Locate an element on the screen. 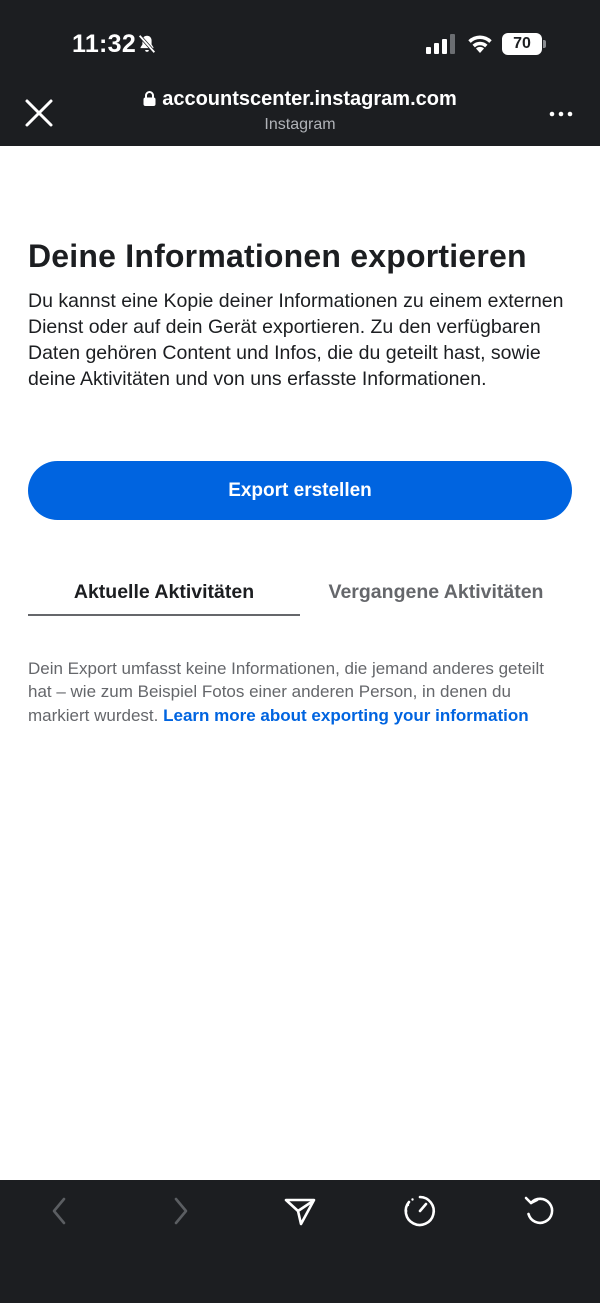  battery-level: 70 is located at coordinates (522, 44).